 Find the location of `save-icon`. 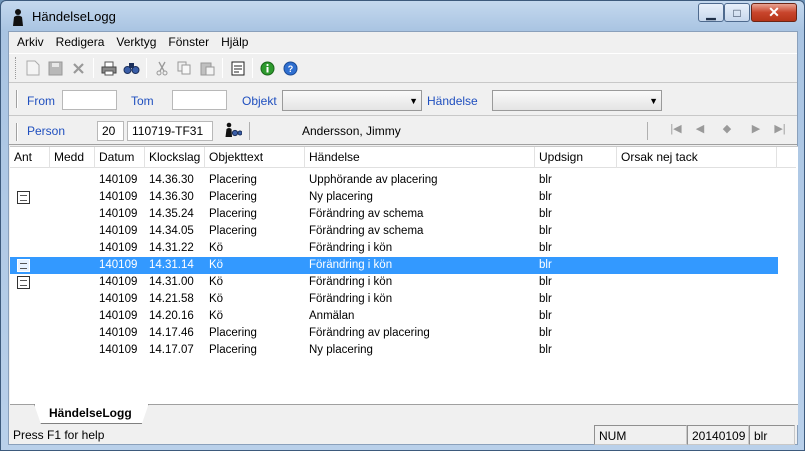

save-icon is located at coordinates (55, 68).